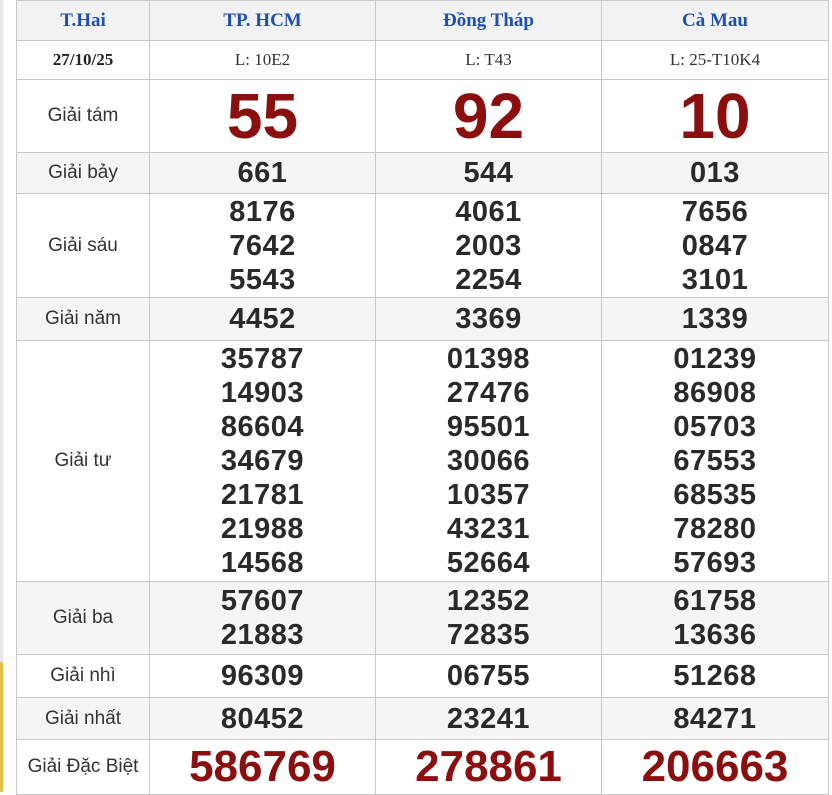 The height and width of the screenshot is (795, 832). What do you see at coordinates (262, 359) in the screenshot?
I see `prize-number: 35787` at bounding box center [262, 359].